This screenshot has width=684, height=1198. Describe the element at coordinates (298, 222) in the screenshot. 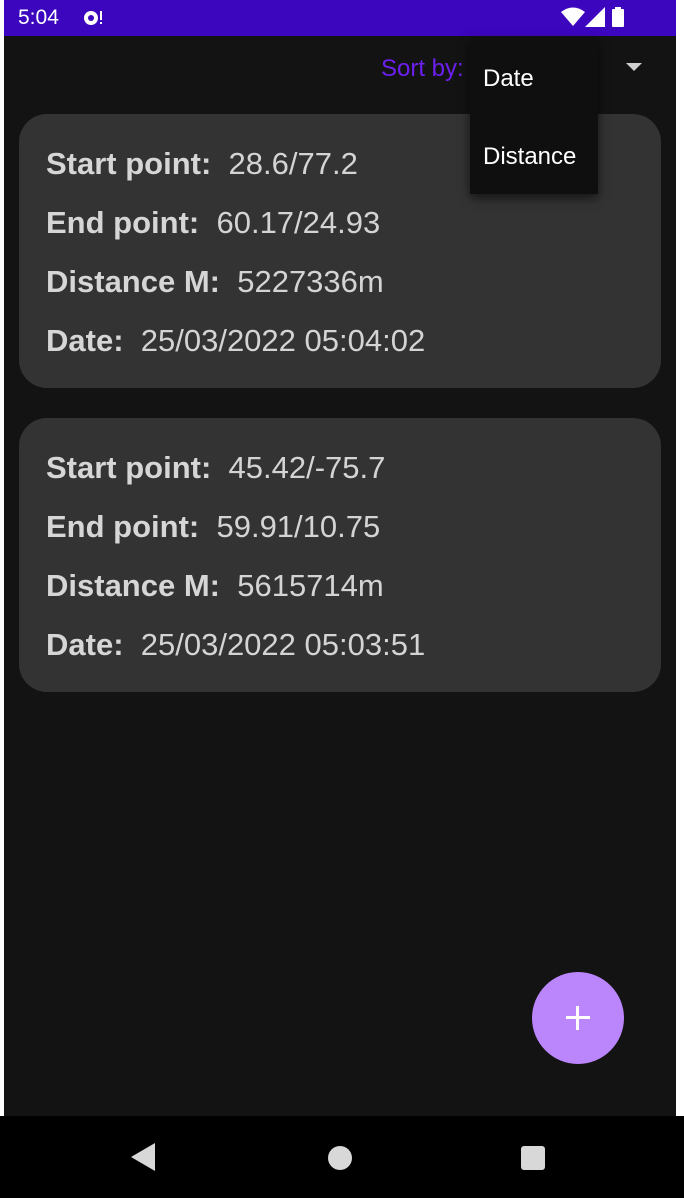

I see `end-point-value: 60.17/24.93` at that location.